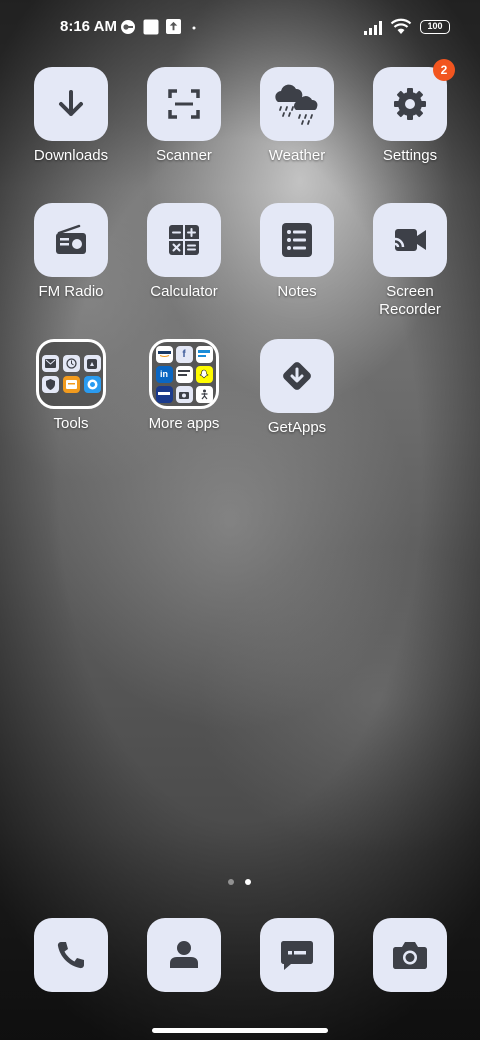 The width and height of the screenshot is (480, 1040). Describe the element at coordinates (410, 155) in the screenshot. I see `app-label: Settings` at that location.